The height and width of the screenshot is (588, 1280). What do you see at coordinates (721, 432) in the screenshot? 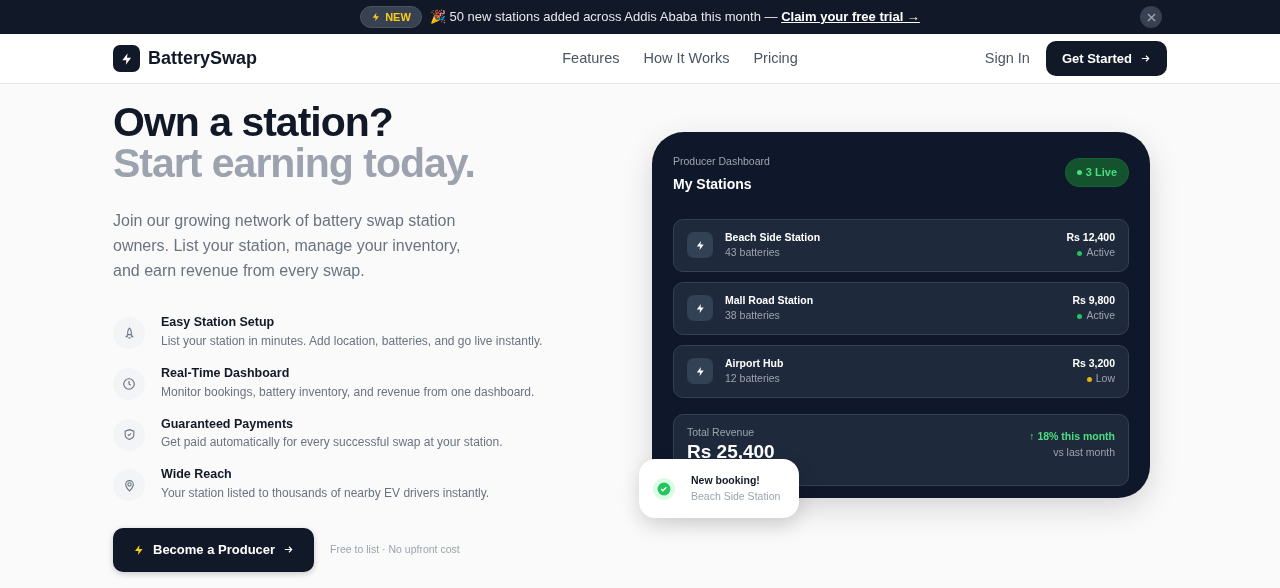
I see `total-revenue-label: Total Revenue` at bounding box center [721, 432].